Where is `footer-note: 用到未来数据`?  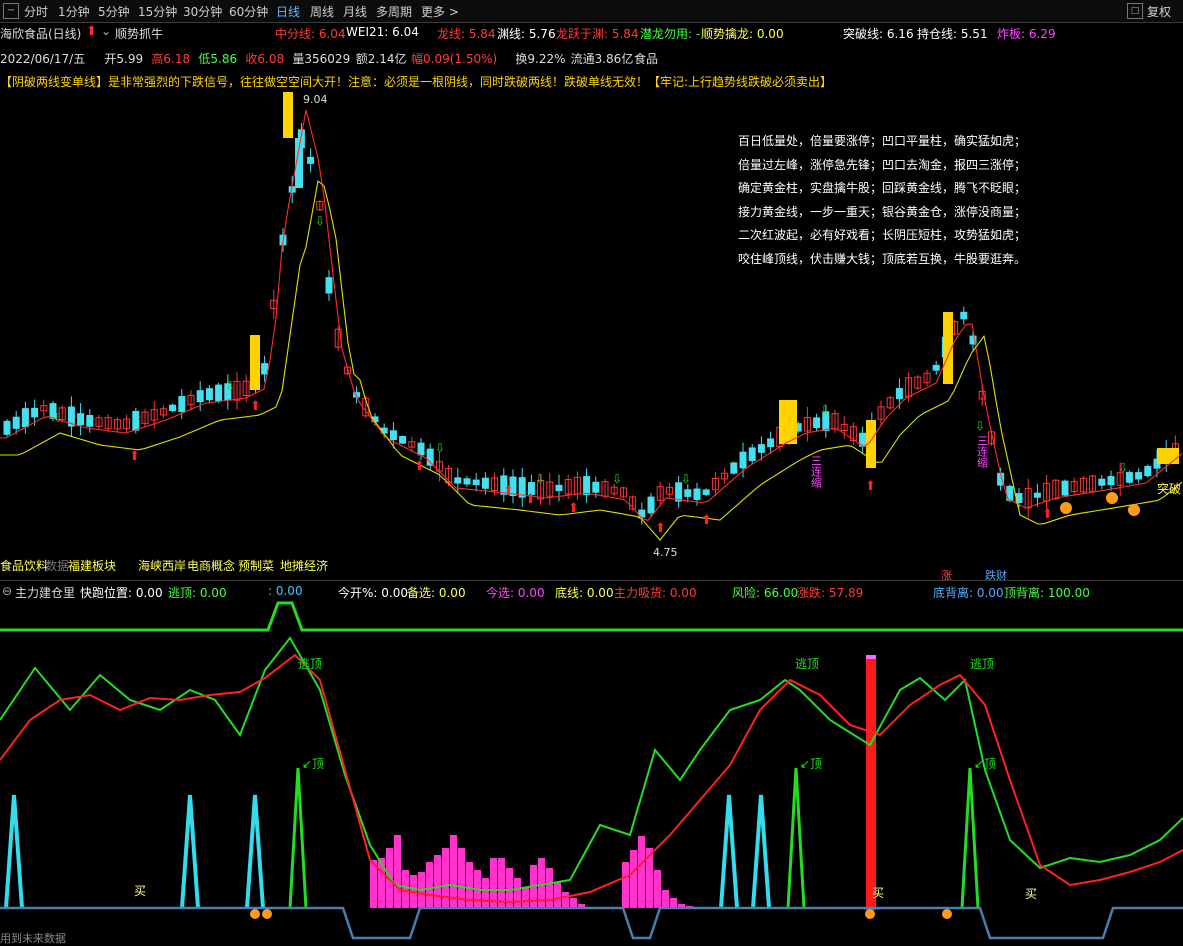 footer-note: 用到未来数据 is located at coordinates (33, 938).